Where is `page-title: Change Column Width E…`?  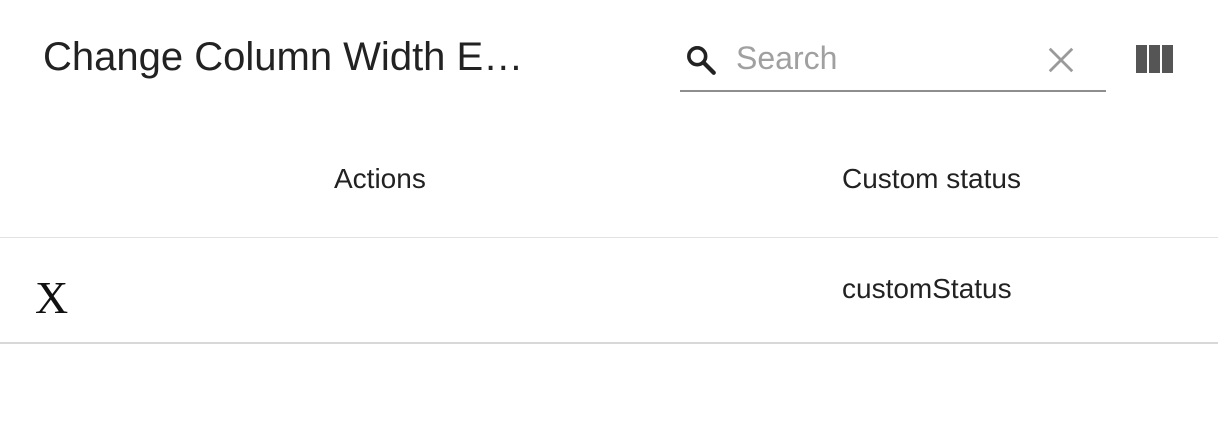
page-title: Change Column Width E… is located at coordinates (283, 57).